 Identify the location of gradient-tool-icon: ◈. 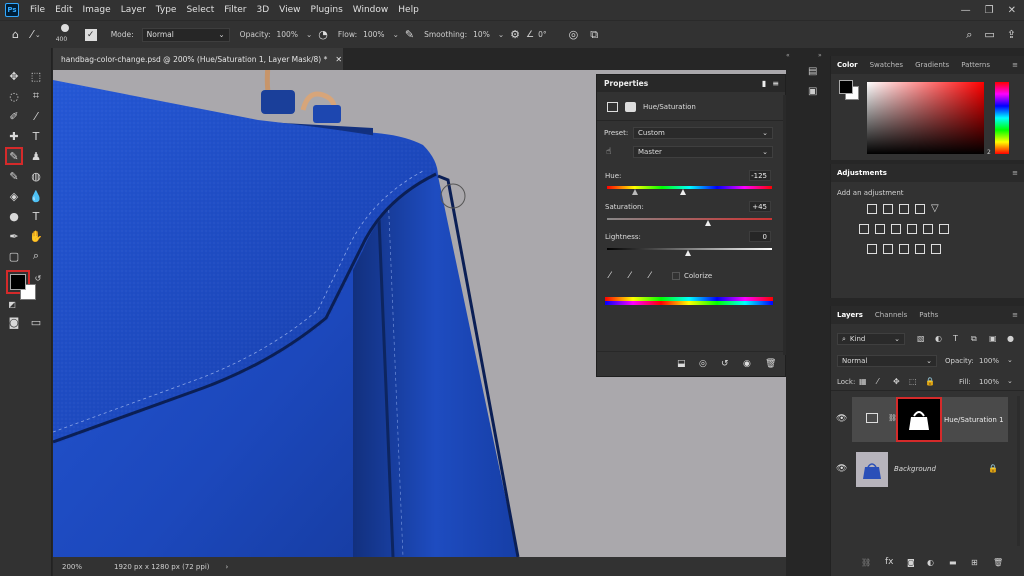
(14, 196).